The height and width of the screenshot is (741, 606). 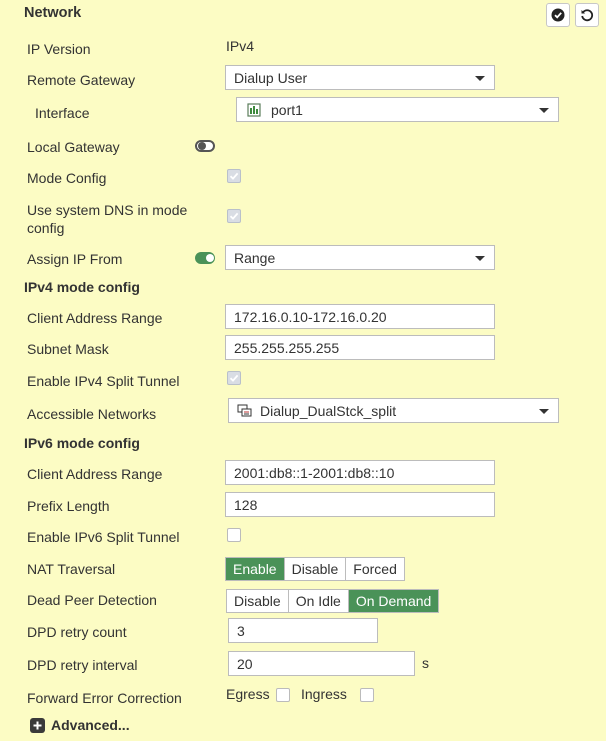 What do you see at coordinates (360, 472) in the screenshot?
I see `ipv6-client-range-input: 2001:db8::1-2001:db8::10` at bounding box center [360, 472].